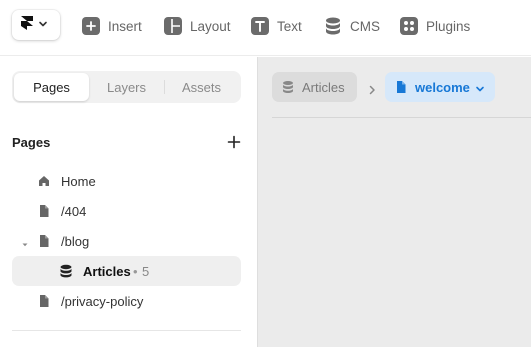 This screenshot has height=347, width=531. What do you see at coordinates (401, 117) in the screenshot?
I see `canvas-divider` at bounding box center [401, 117].